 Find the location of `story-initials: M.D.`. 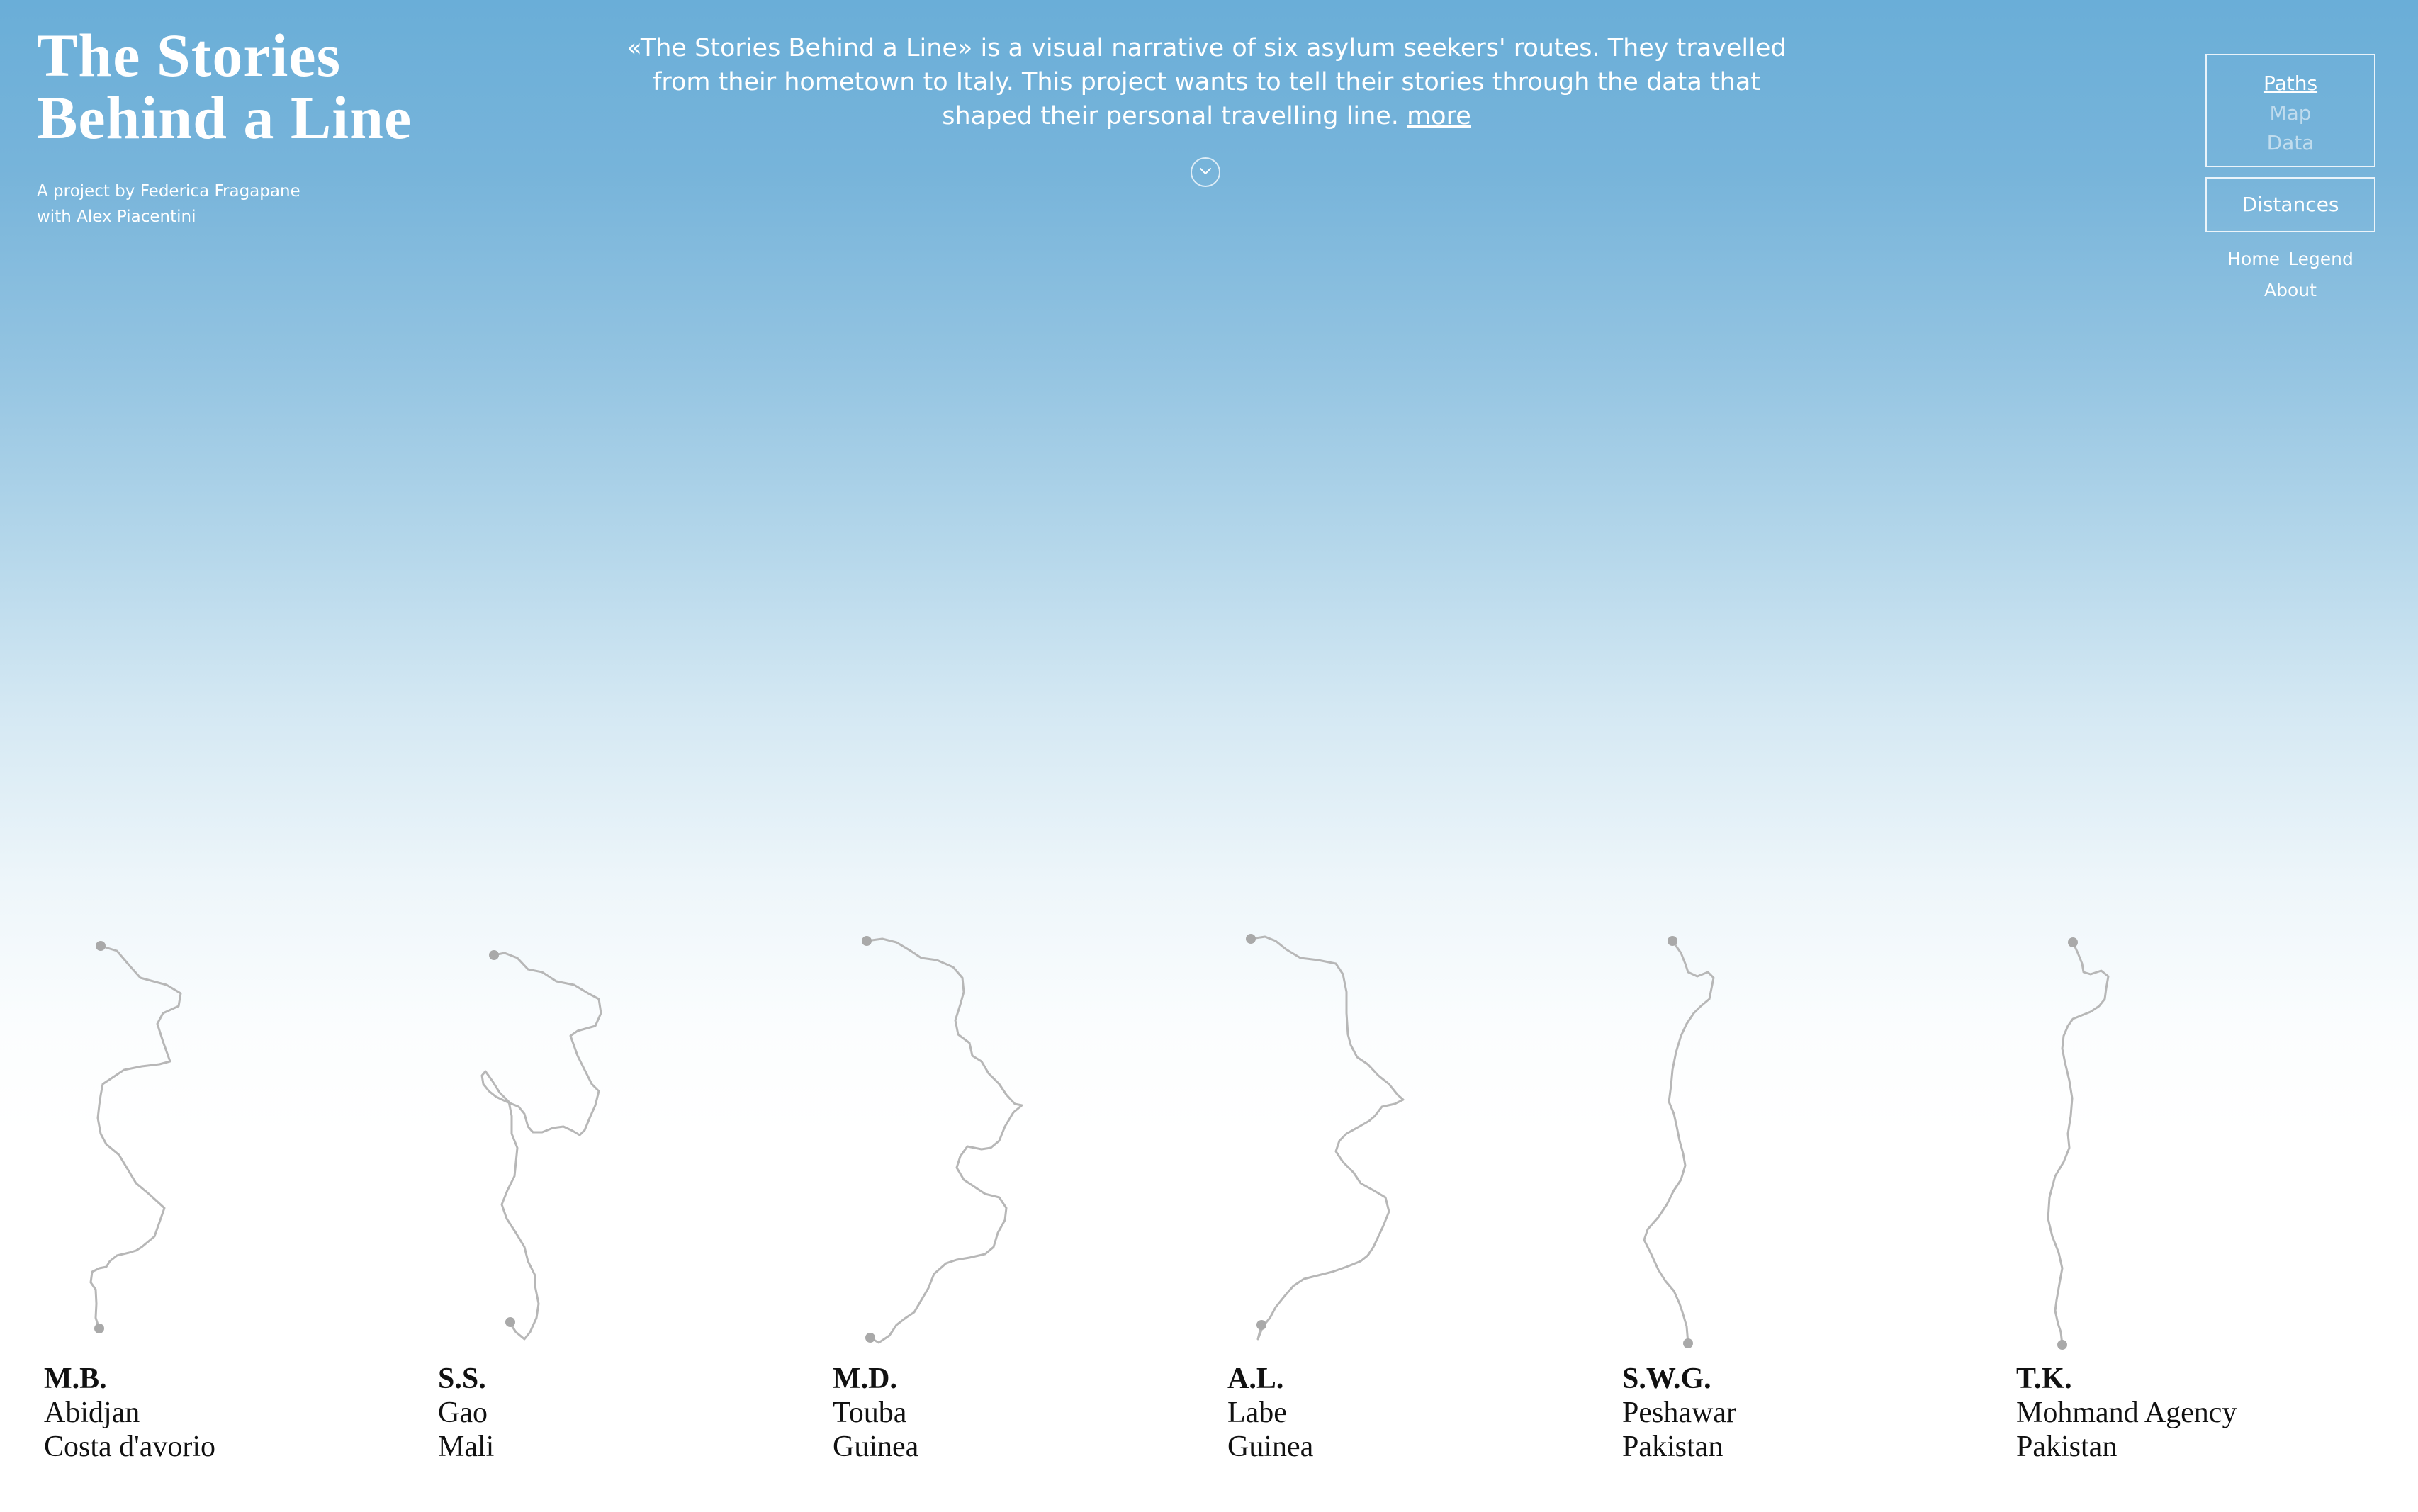

story-initials: M.D. is located at coordinates (865, 1379).